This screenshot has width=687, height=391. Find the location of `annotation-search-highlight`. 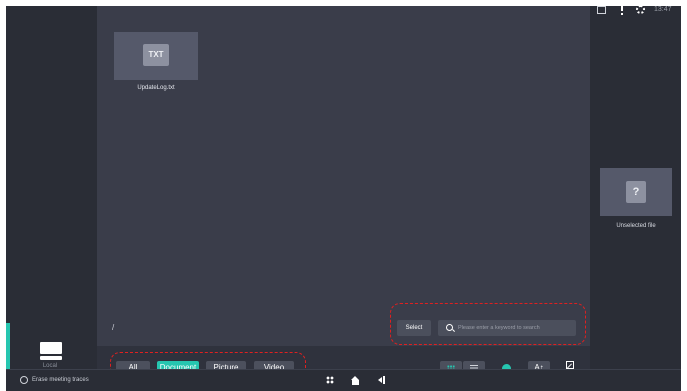

annotation-search-highlight is located at coordinates (488, 324).